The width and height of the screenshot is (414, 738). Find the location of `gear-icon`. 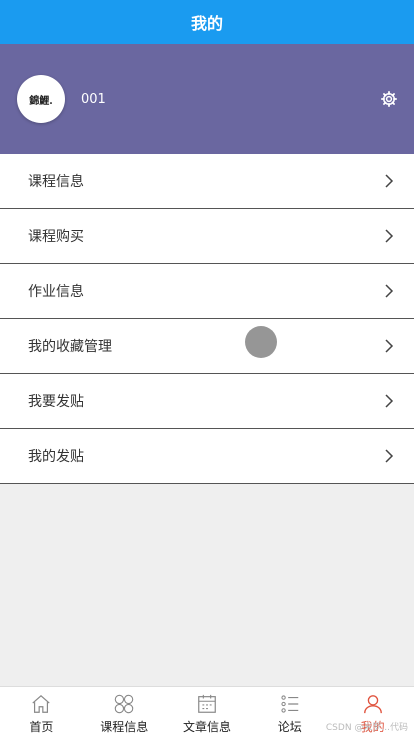

gear-icon is located at coordinates (389, 99).